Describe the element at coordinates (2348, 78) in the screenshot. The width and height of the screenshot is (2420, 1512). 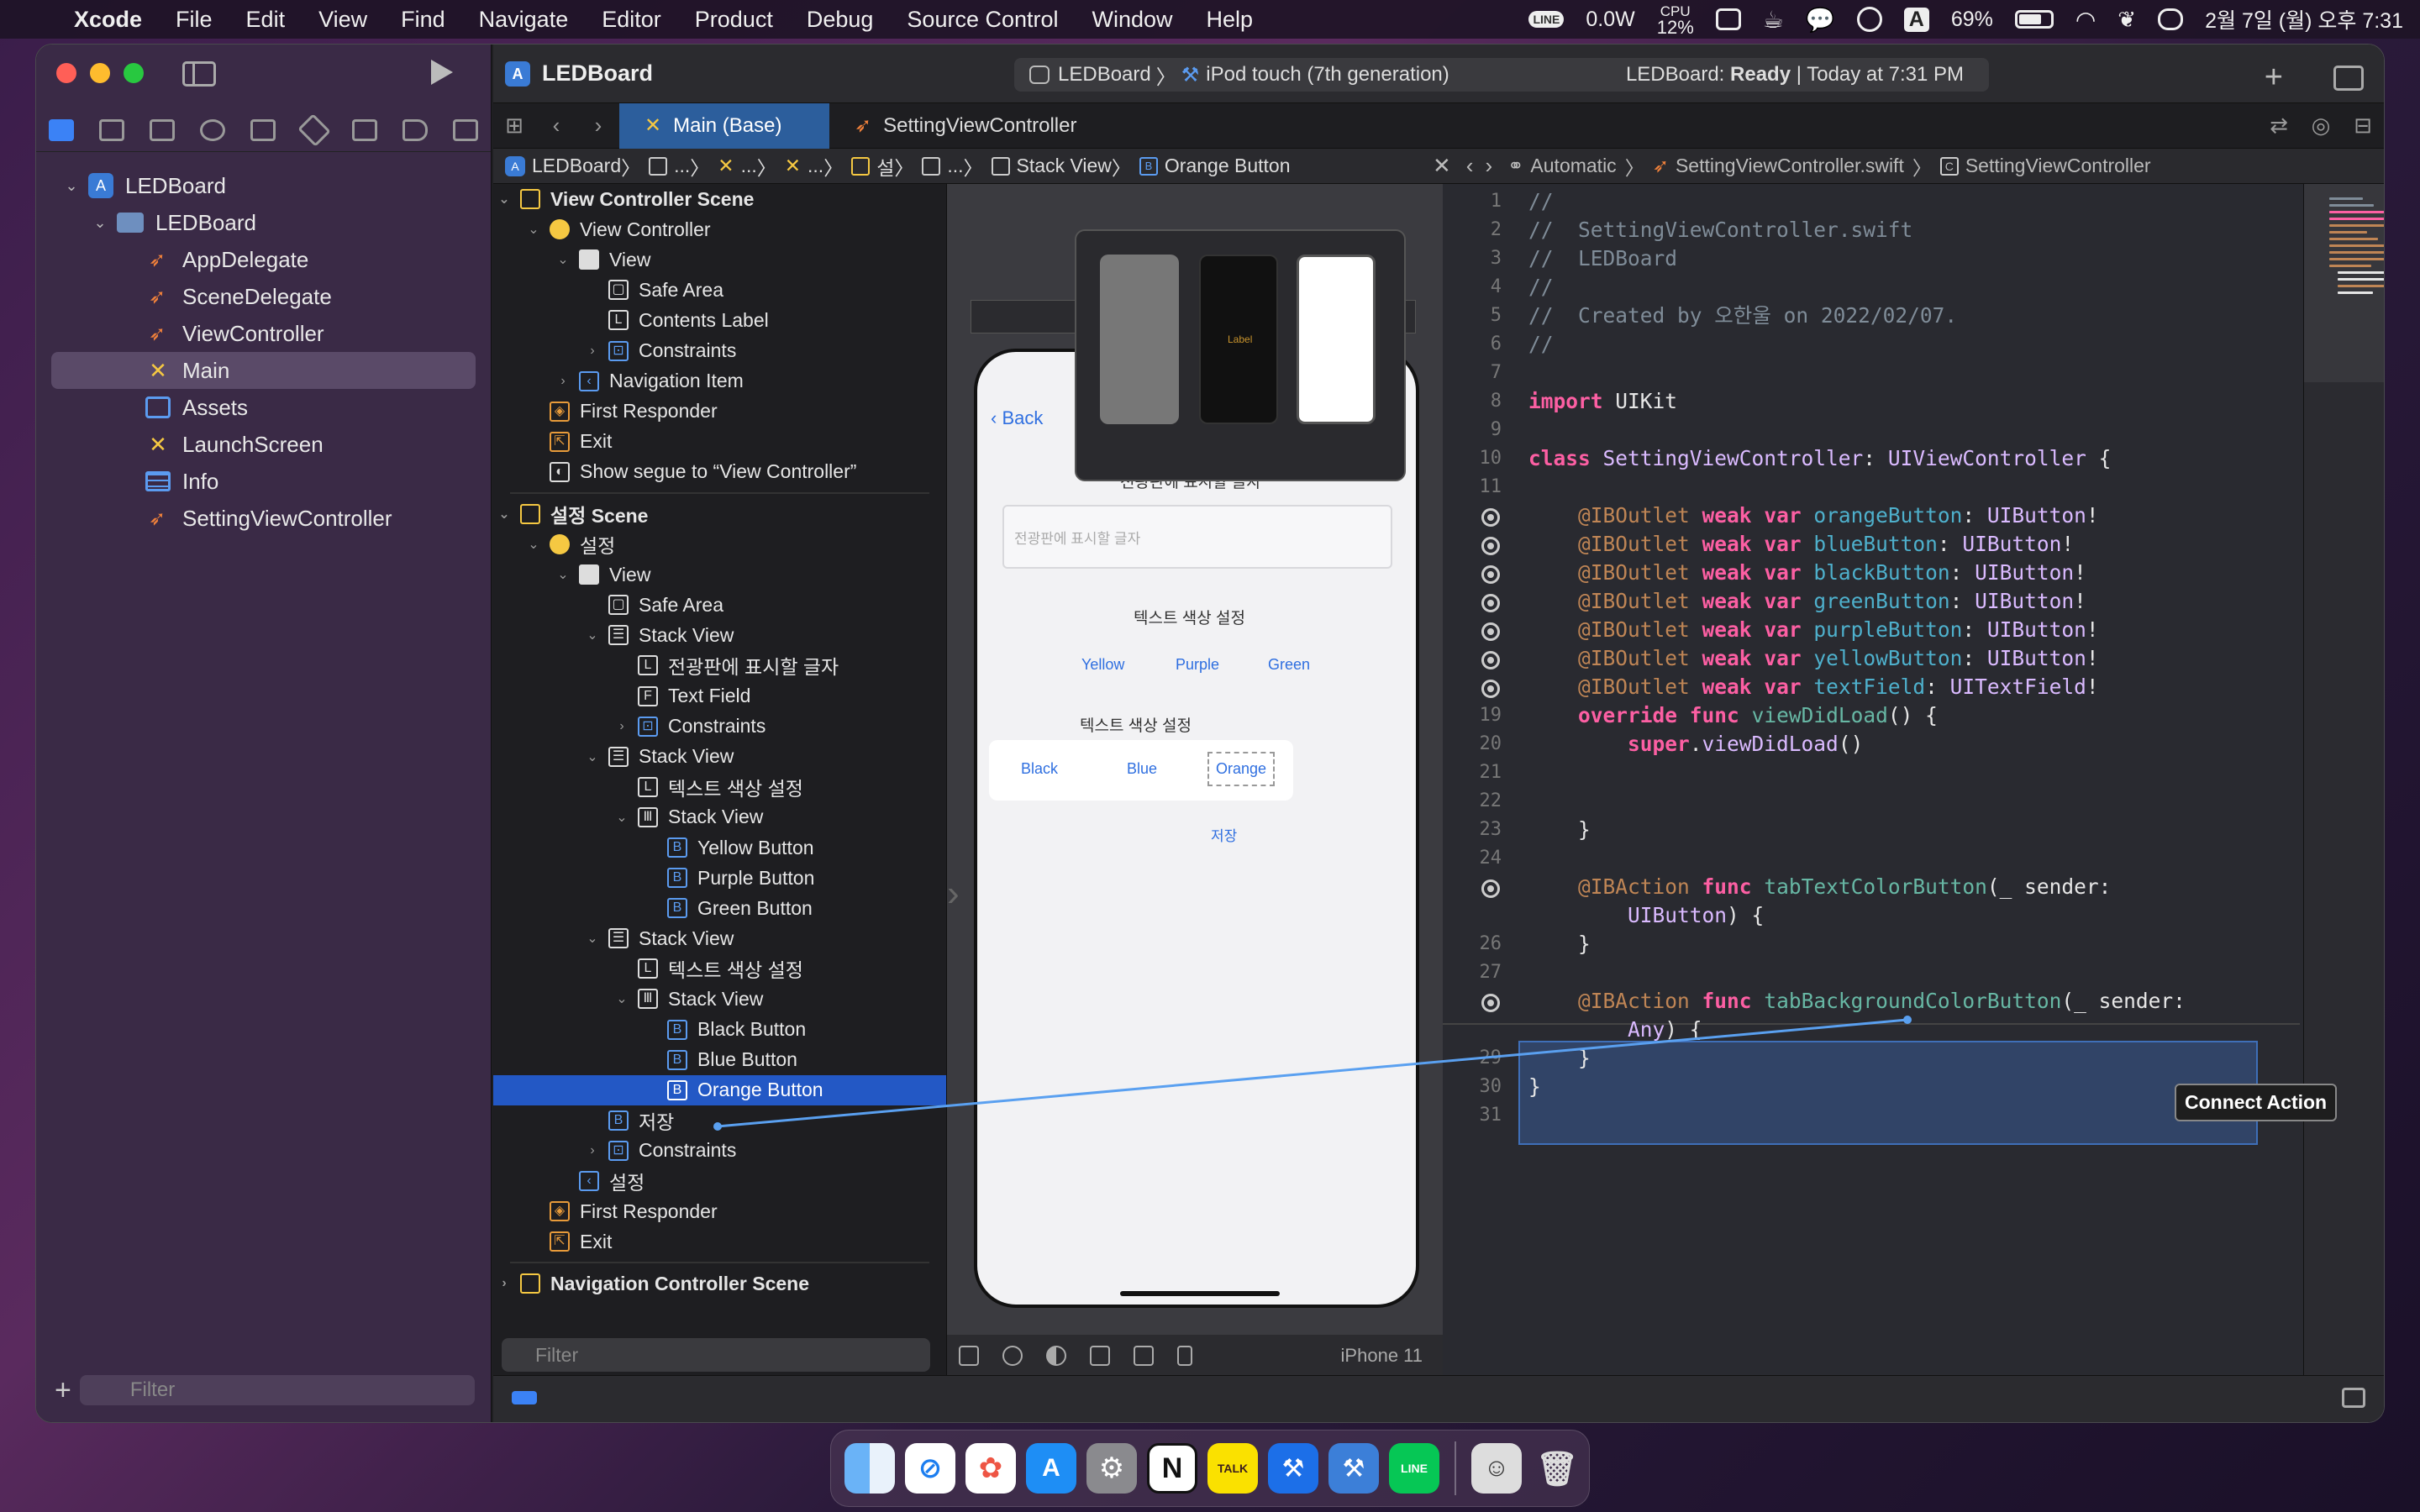
I see `inspector-toggle-icon` at that location.